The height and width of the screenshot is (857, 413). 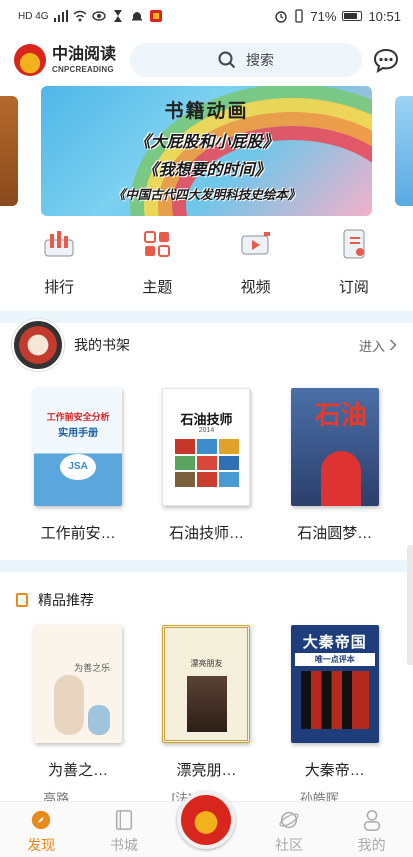 What do you see at coordinates (352, 16) in the screenshot?
I see `battery-icon` at bounding box center [352, 16].